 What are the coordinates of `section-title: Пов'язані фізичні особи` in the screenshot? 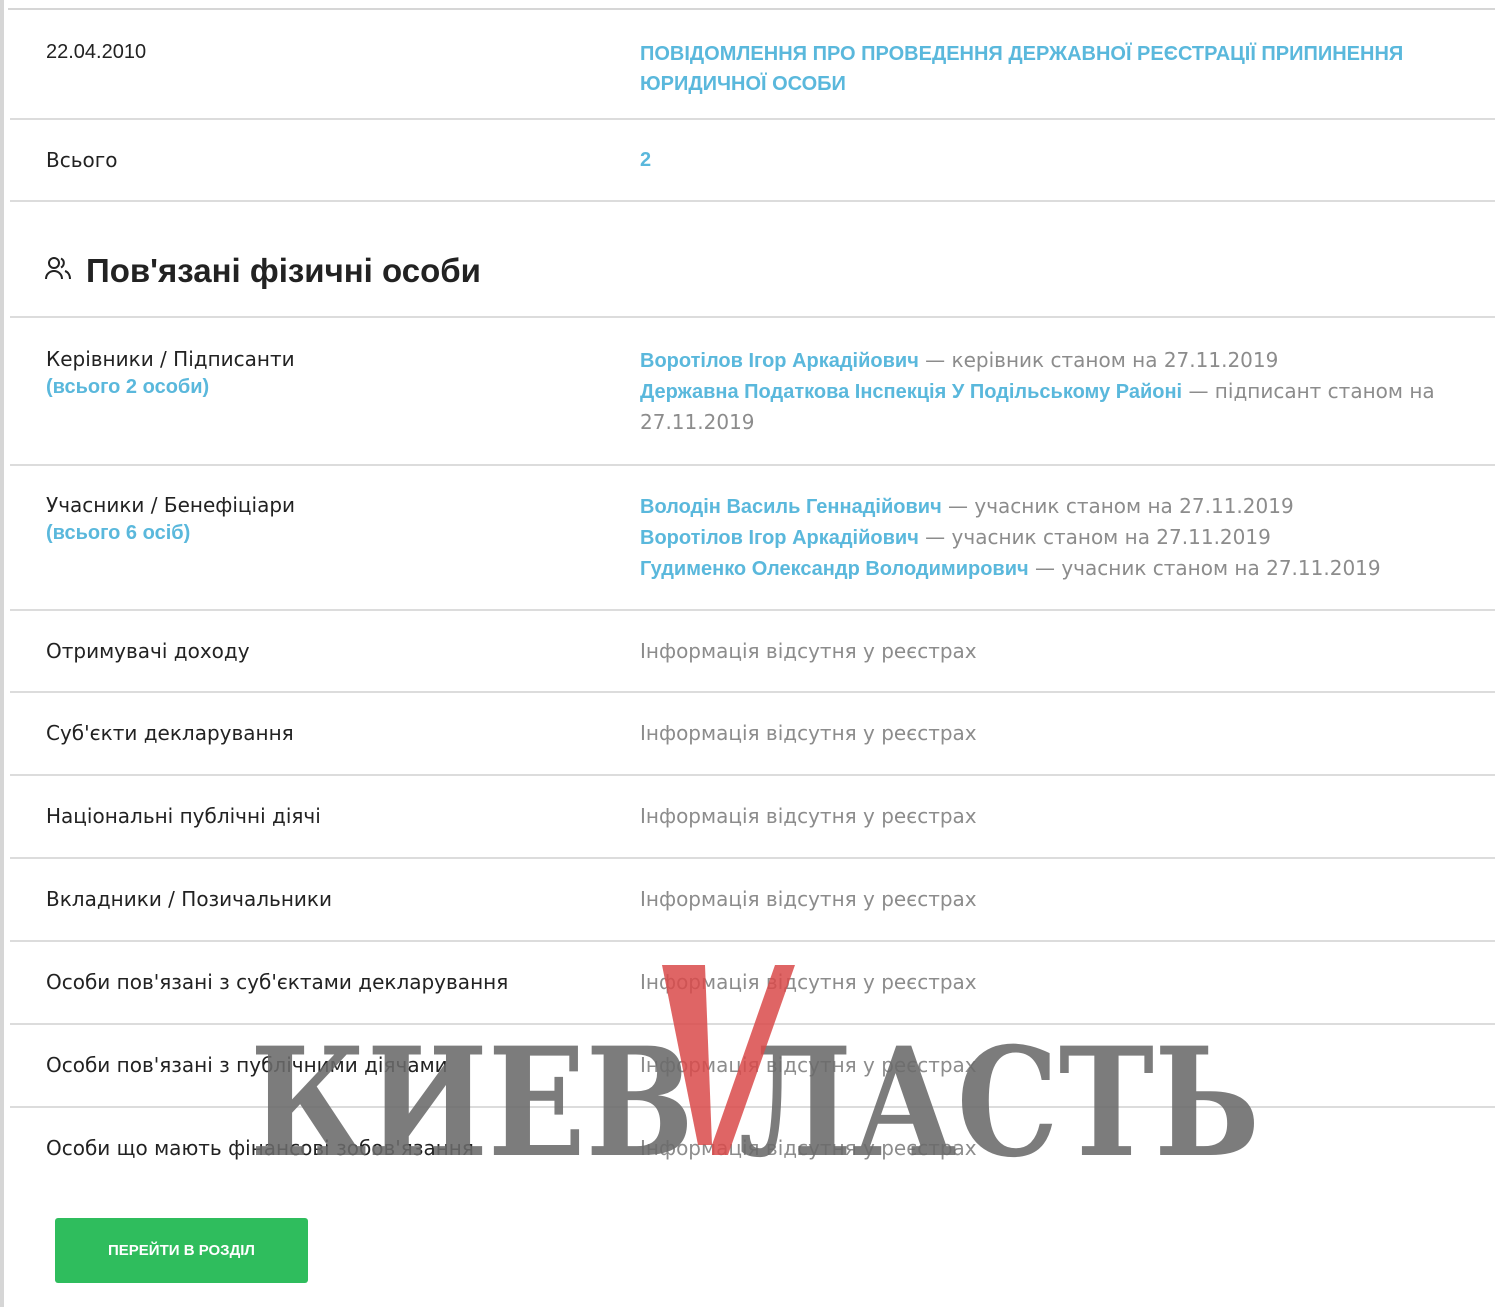 It's located at (283, 270).